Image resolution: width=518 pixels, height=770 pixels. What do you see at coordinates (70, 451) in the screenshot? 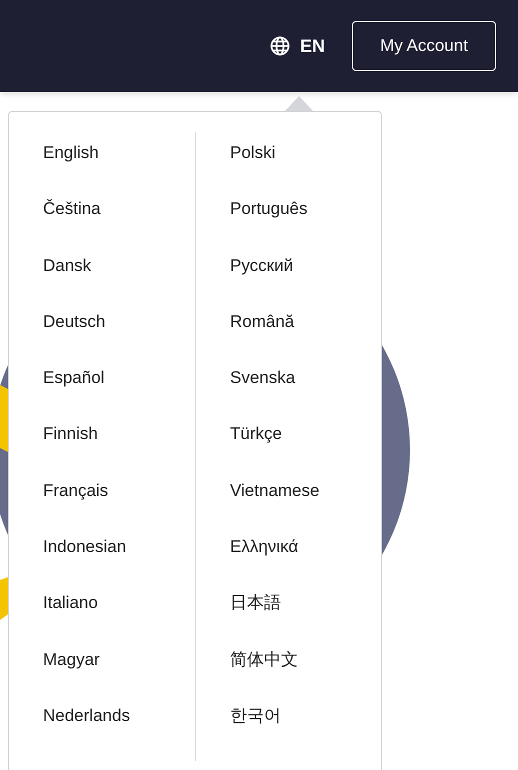
I see `language-option: Finnish` at bounding box center [70, 451].